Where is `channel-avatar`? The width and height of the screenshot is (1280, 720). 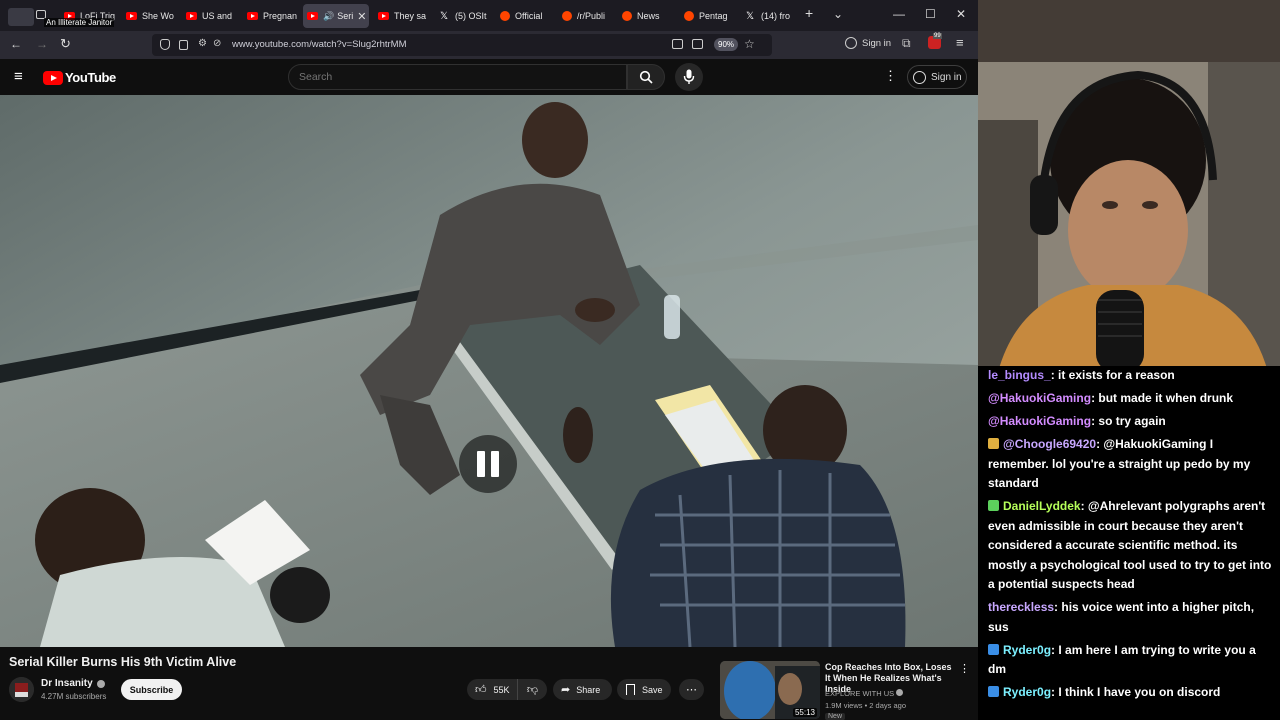 channel-avatar is located at coordinates (21, 689).